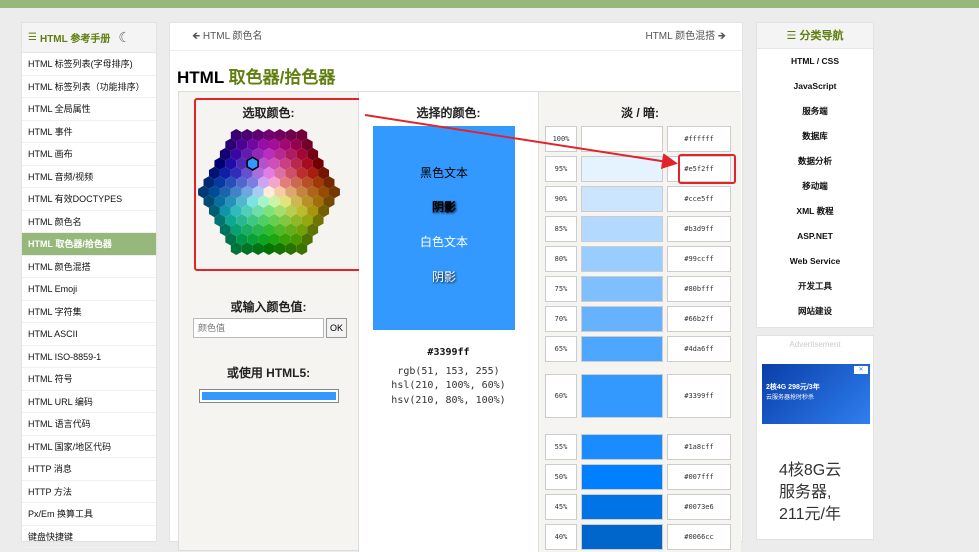 The width and height of the screenshot is (979, 552). What do you see at coordinates (561, 289) in the screenshot?
I see `shade-percent: 75%` at bounding box center [561, 289].